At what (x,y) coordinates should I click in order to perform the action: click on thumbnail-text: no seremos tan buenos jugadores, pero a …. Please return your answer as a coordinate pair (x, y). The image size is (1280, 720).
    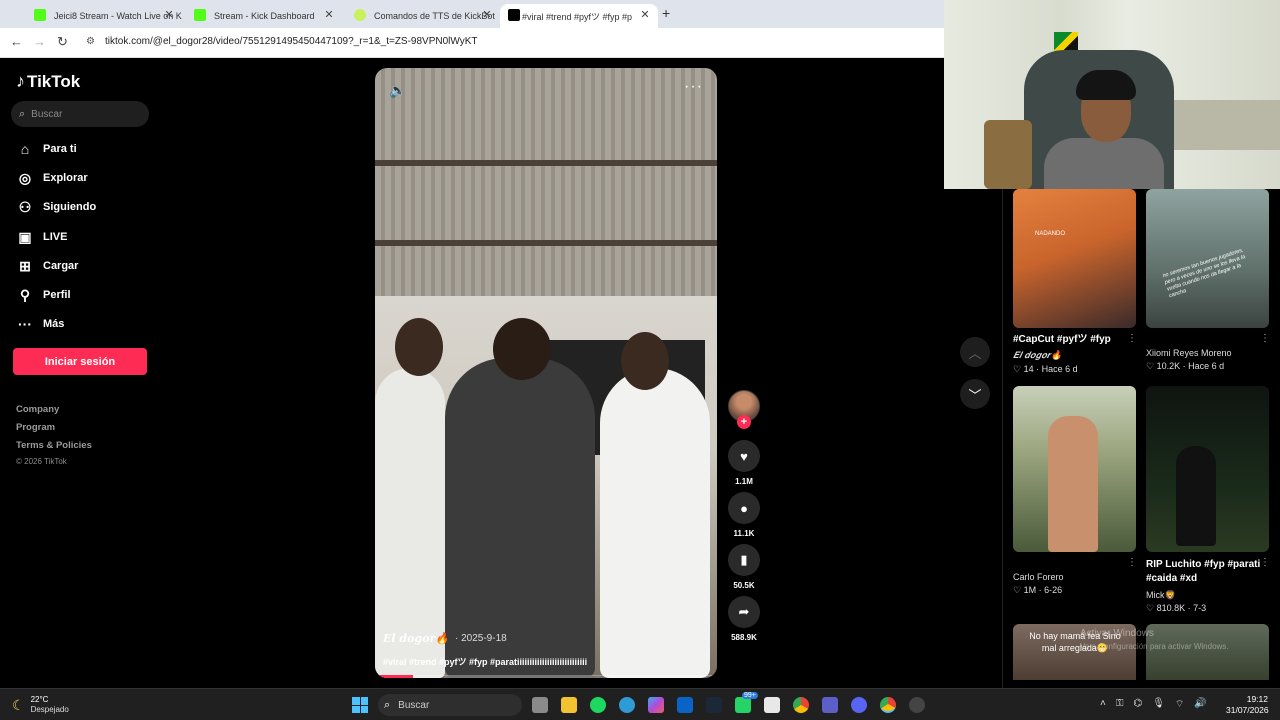
    Looking at the image, I should click on (1204, 273).